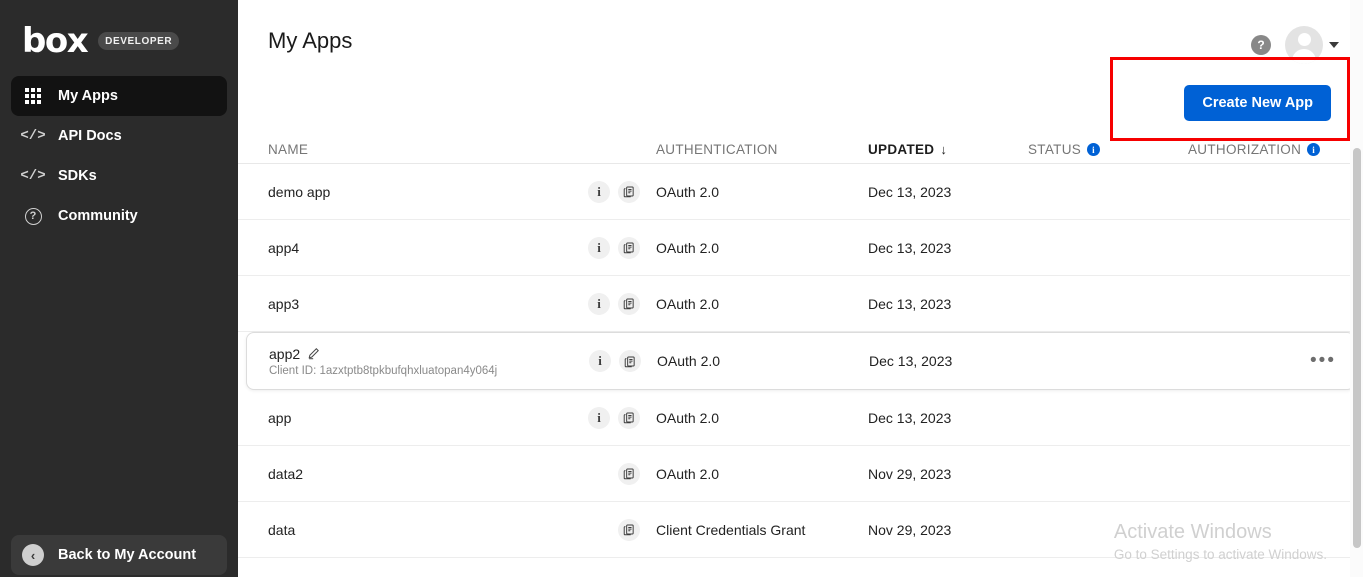 The width and height of the screenshot is (1363, 577). What do you see at coordinates (33, 555) in the screenshot?
I see `back-arrow-icon: ‹` at bounding box center [33, 555].